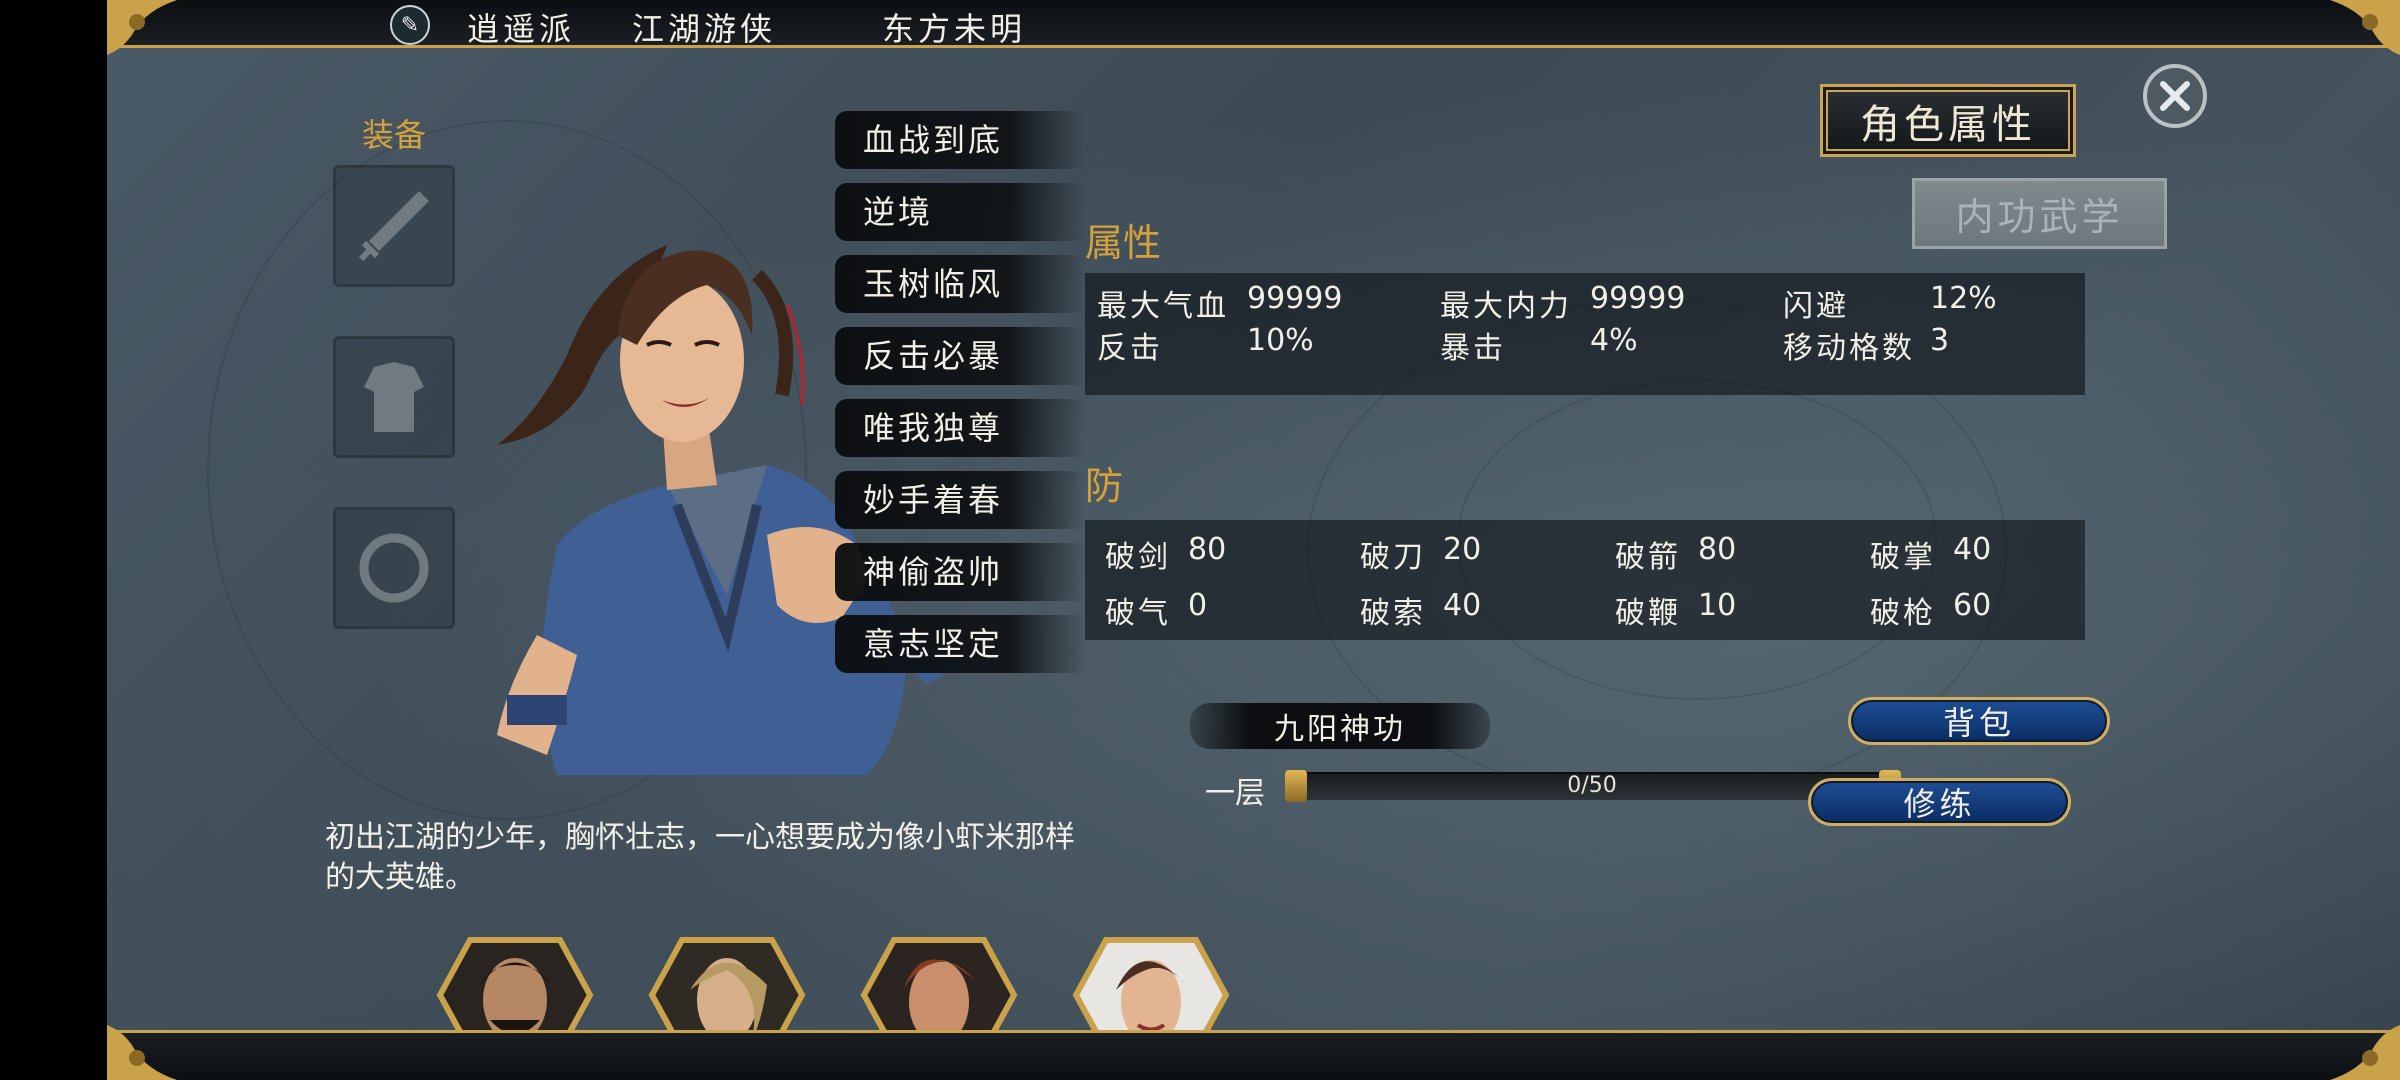  What do you see at coordinates (1393, 613) in the screenshot?
I see `stat-label: 破索` at bounding box center [1393, 613].